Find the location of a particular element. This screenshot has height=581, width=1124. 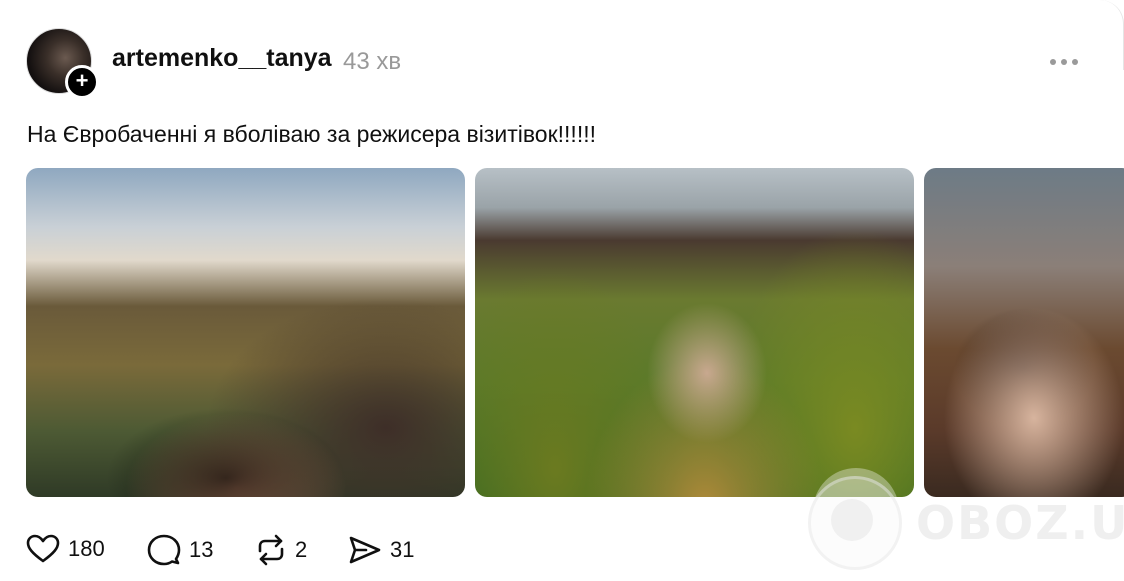

comment-button: 13 is located at coordinates (180, 550).